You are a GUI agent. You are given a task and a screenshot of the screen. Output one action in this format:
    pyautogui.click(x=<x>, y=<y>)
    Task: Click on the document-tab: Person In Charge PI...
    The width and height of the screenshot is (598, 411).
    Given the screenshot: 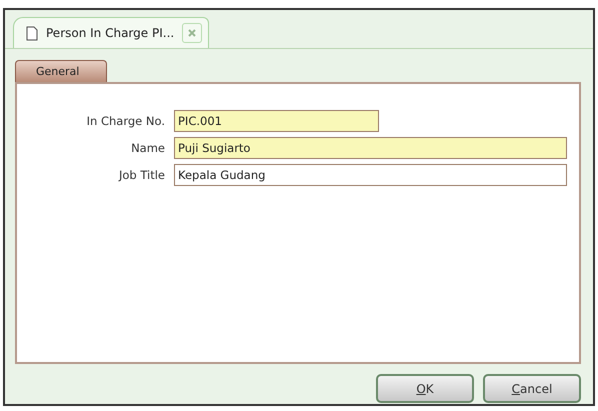 What is the action you would take?
    pyautogui.click(x=111, y=32)
    